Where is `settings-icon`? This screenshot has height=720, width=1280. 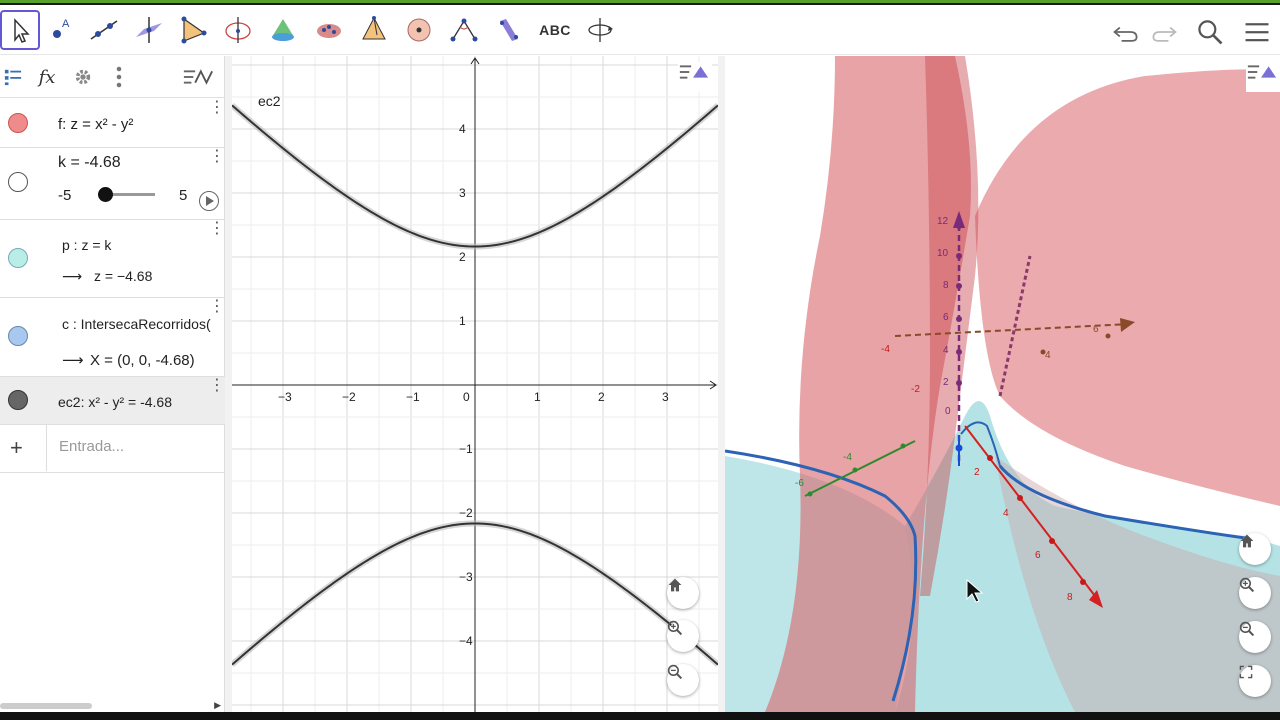 settings-icon is located at coordinates (83, 77).